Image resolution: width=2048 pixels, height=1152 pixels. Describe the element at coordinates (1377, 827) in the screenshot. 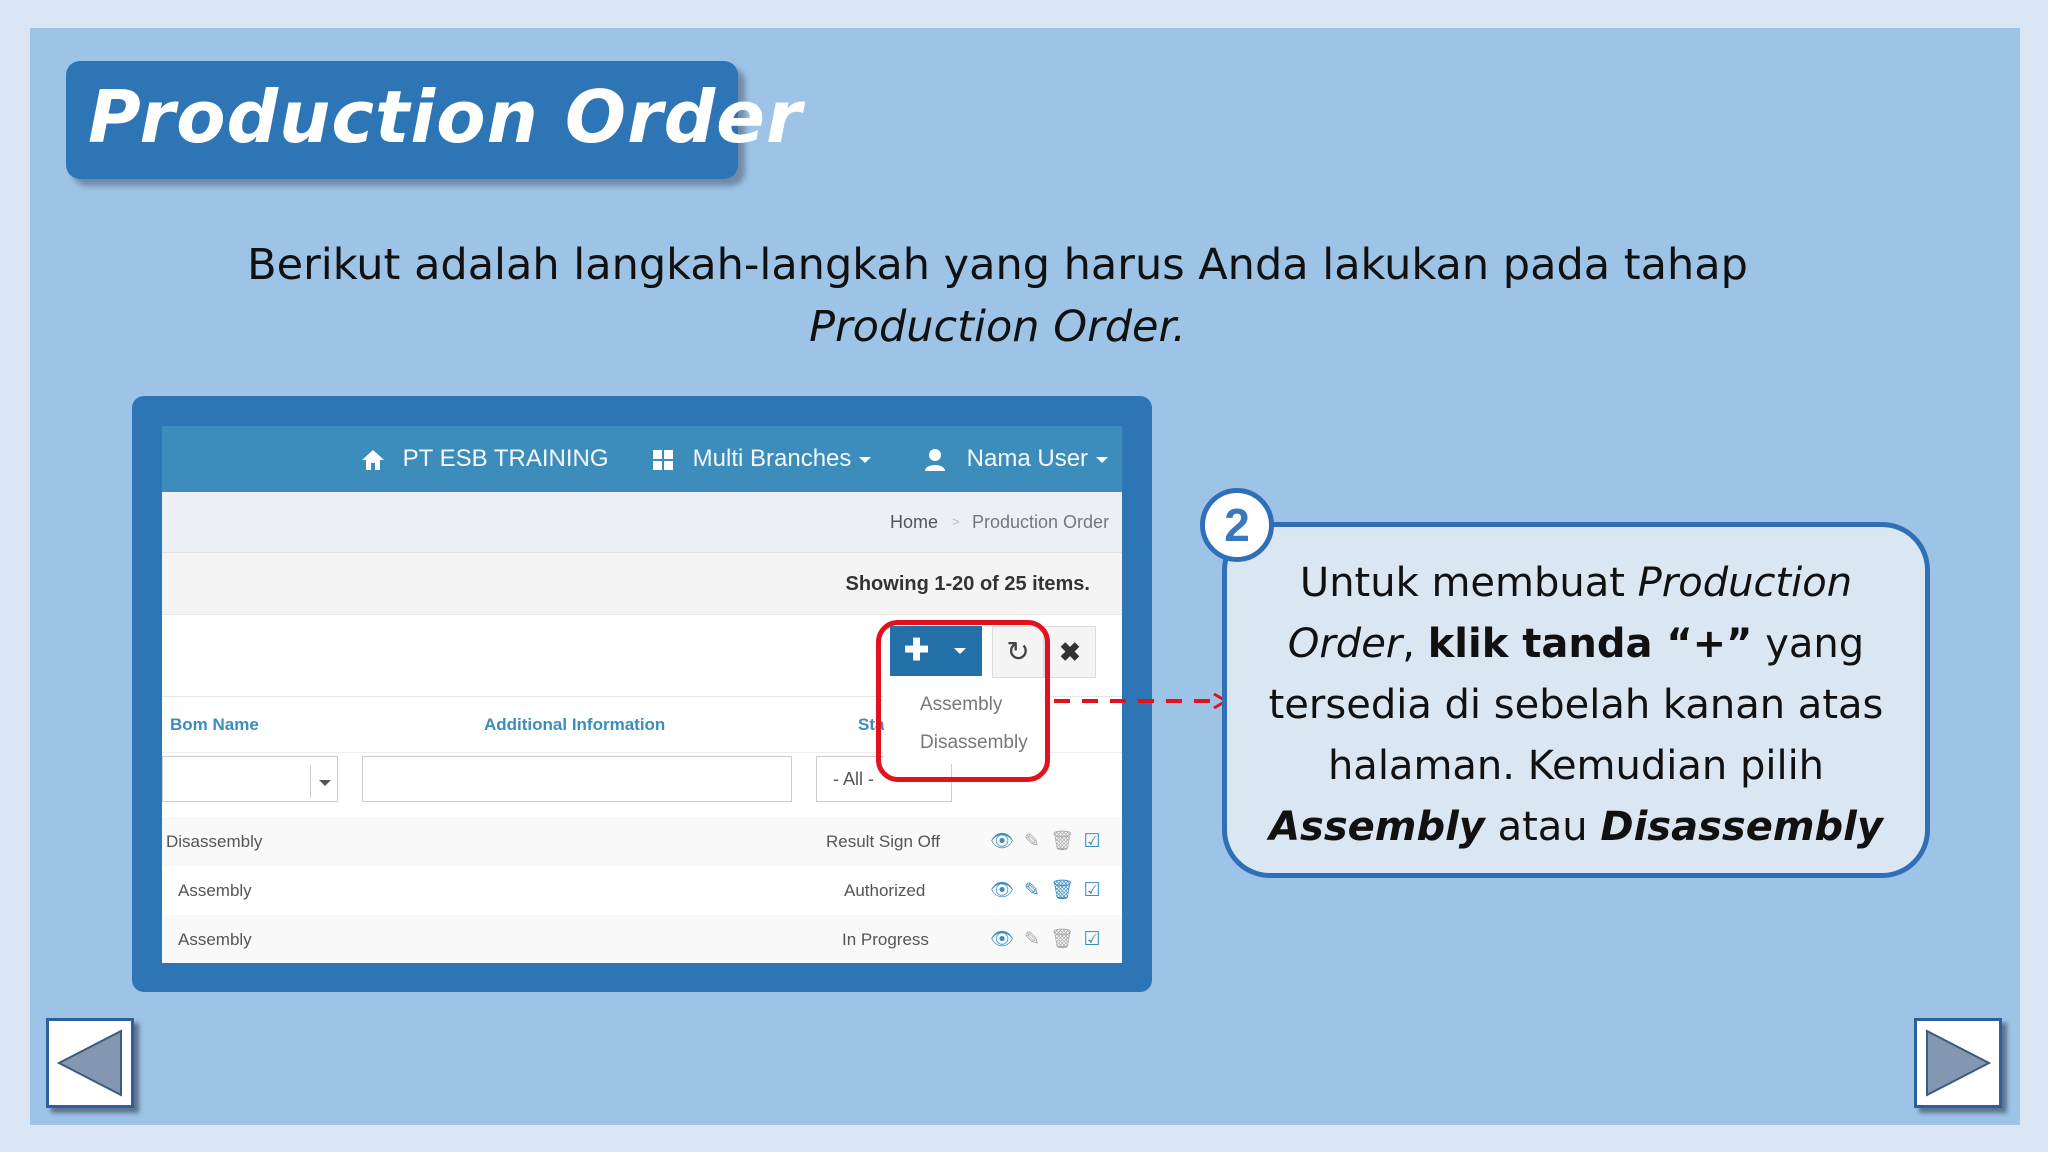

I see `callout-text-strong: Assembly` at that location.